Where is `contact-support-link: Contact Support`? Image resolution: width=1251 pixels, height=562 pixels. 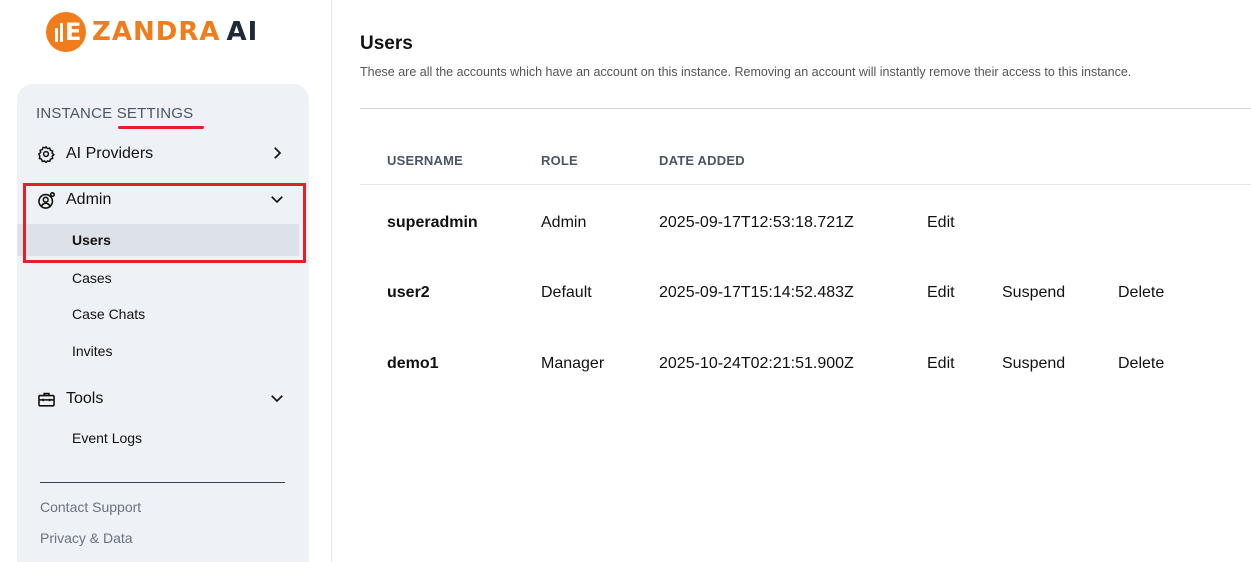
contact-support-link: Contact Support is located at coordinates (90, 507).